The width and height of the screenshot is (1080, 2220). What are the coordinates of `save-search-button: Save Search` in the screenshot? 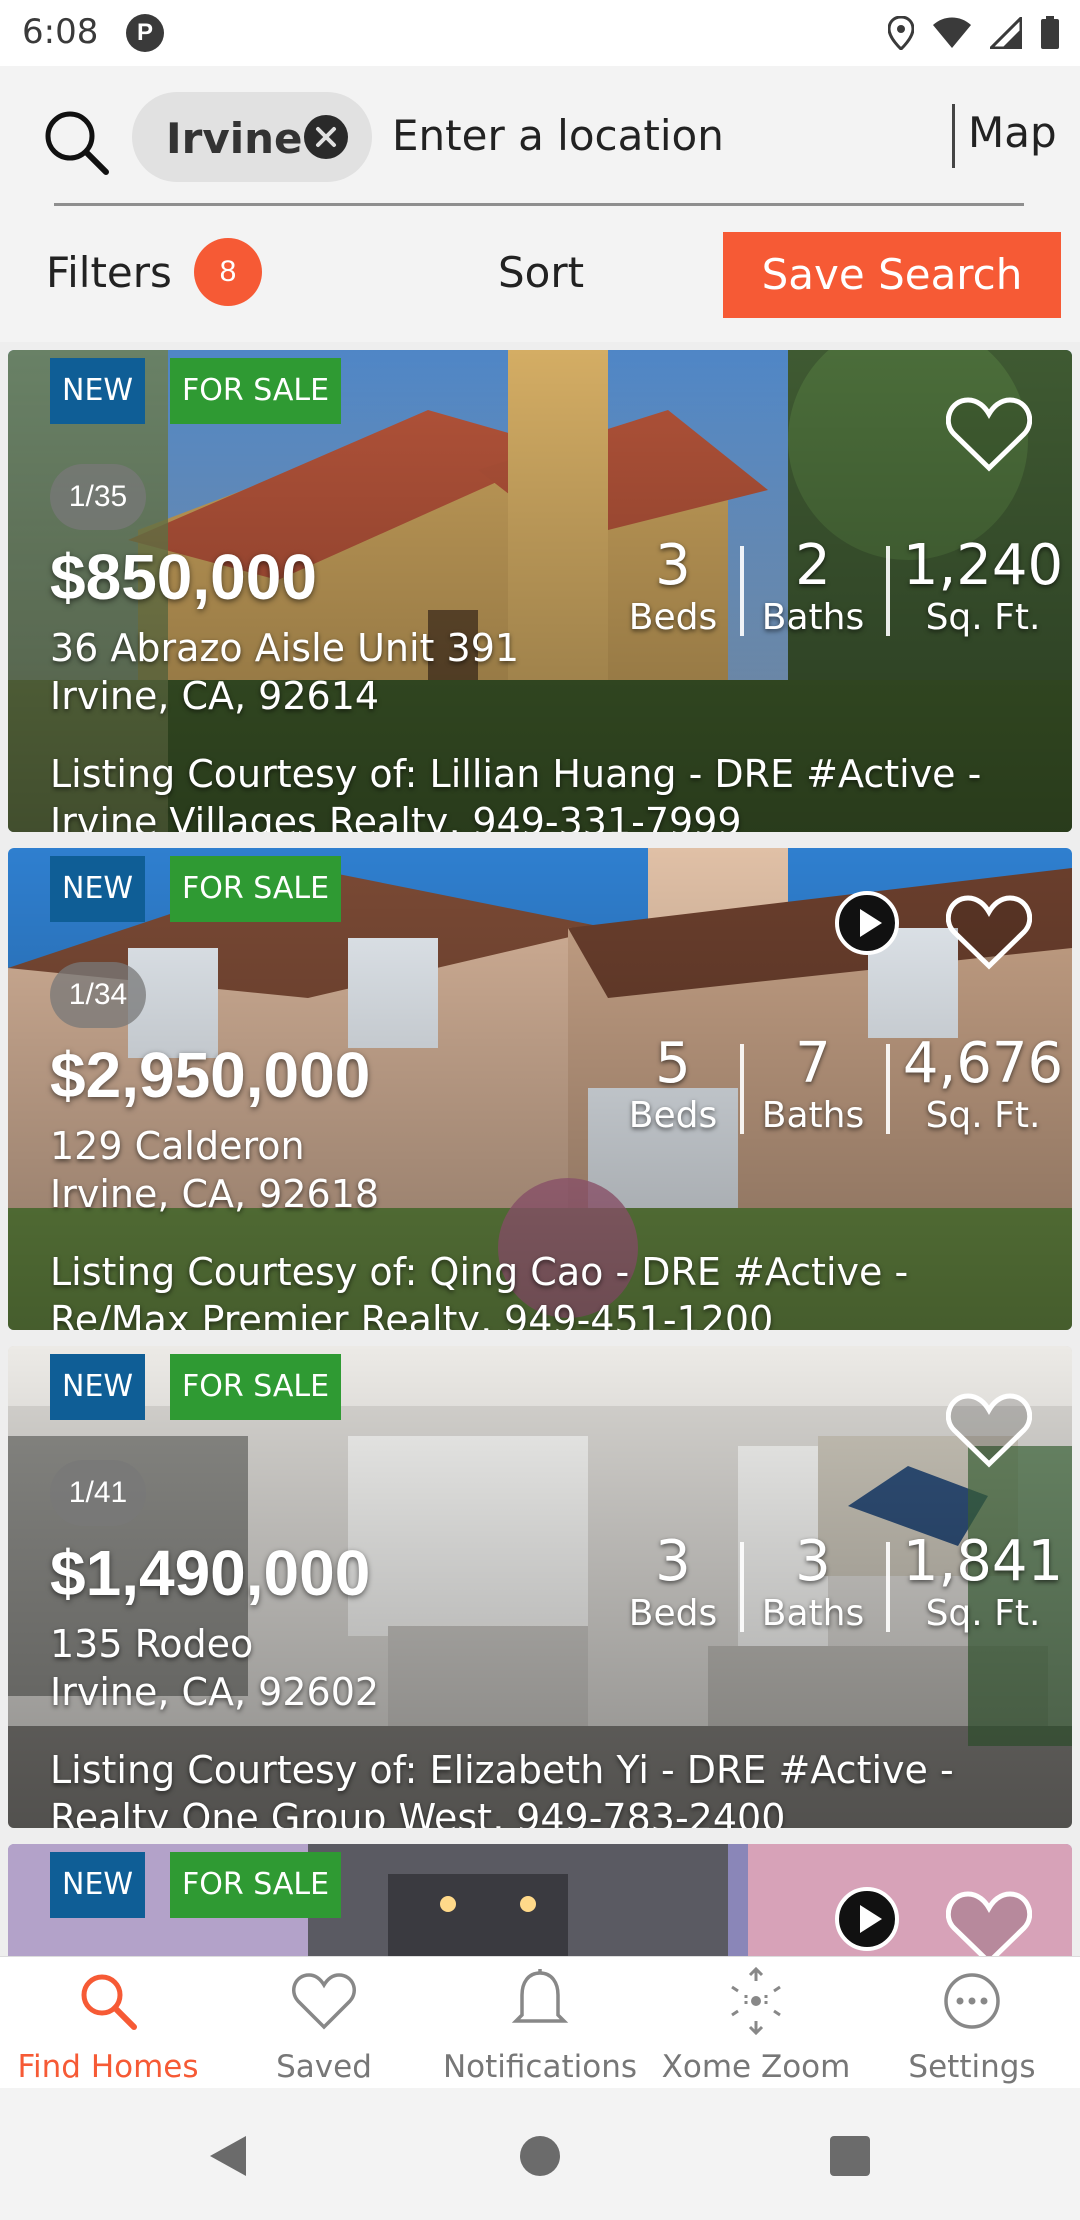 It's located at (892, 275).